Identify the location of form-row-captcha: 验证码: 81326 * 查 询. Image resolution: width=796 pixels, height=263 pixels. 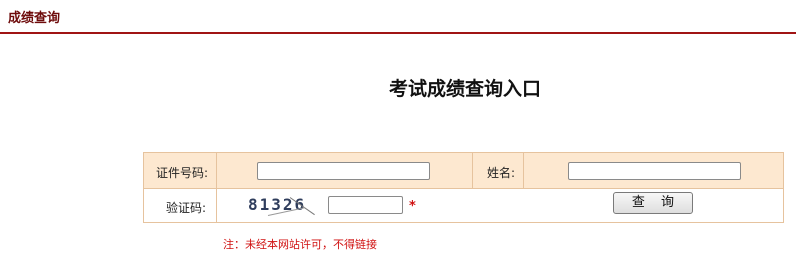
(463, 205).